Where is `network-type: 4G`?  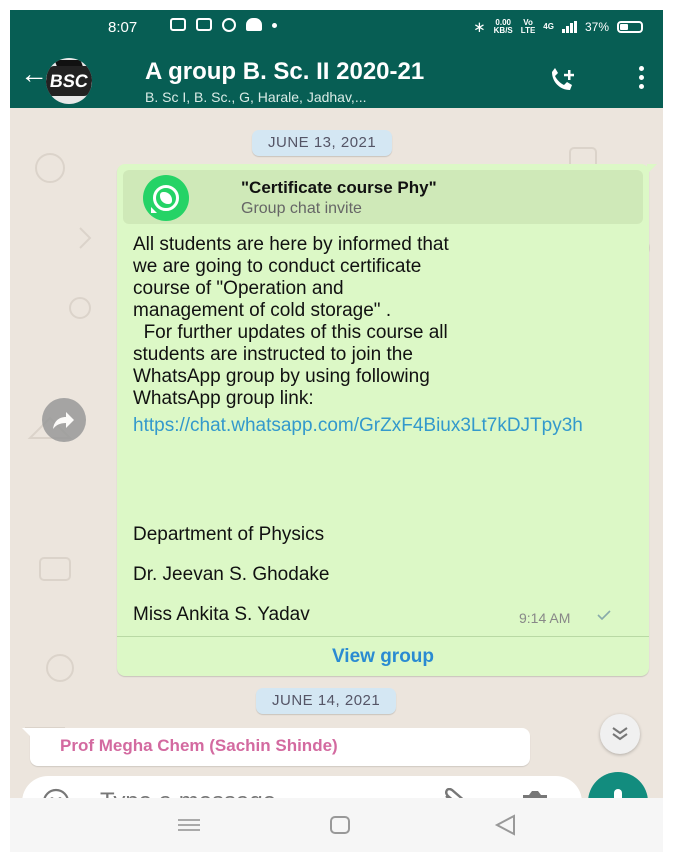
network-type: 4G is located at coordinates (548, 26).